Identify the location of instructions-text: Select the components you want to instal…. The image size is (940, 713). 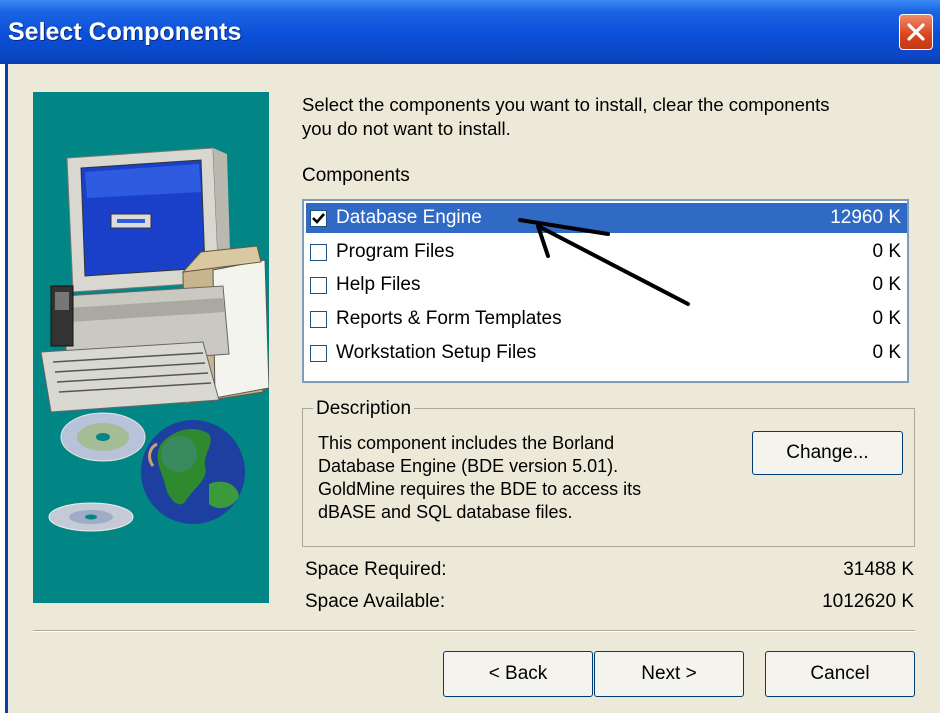
(566, 116).